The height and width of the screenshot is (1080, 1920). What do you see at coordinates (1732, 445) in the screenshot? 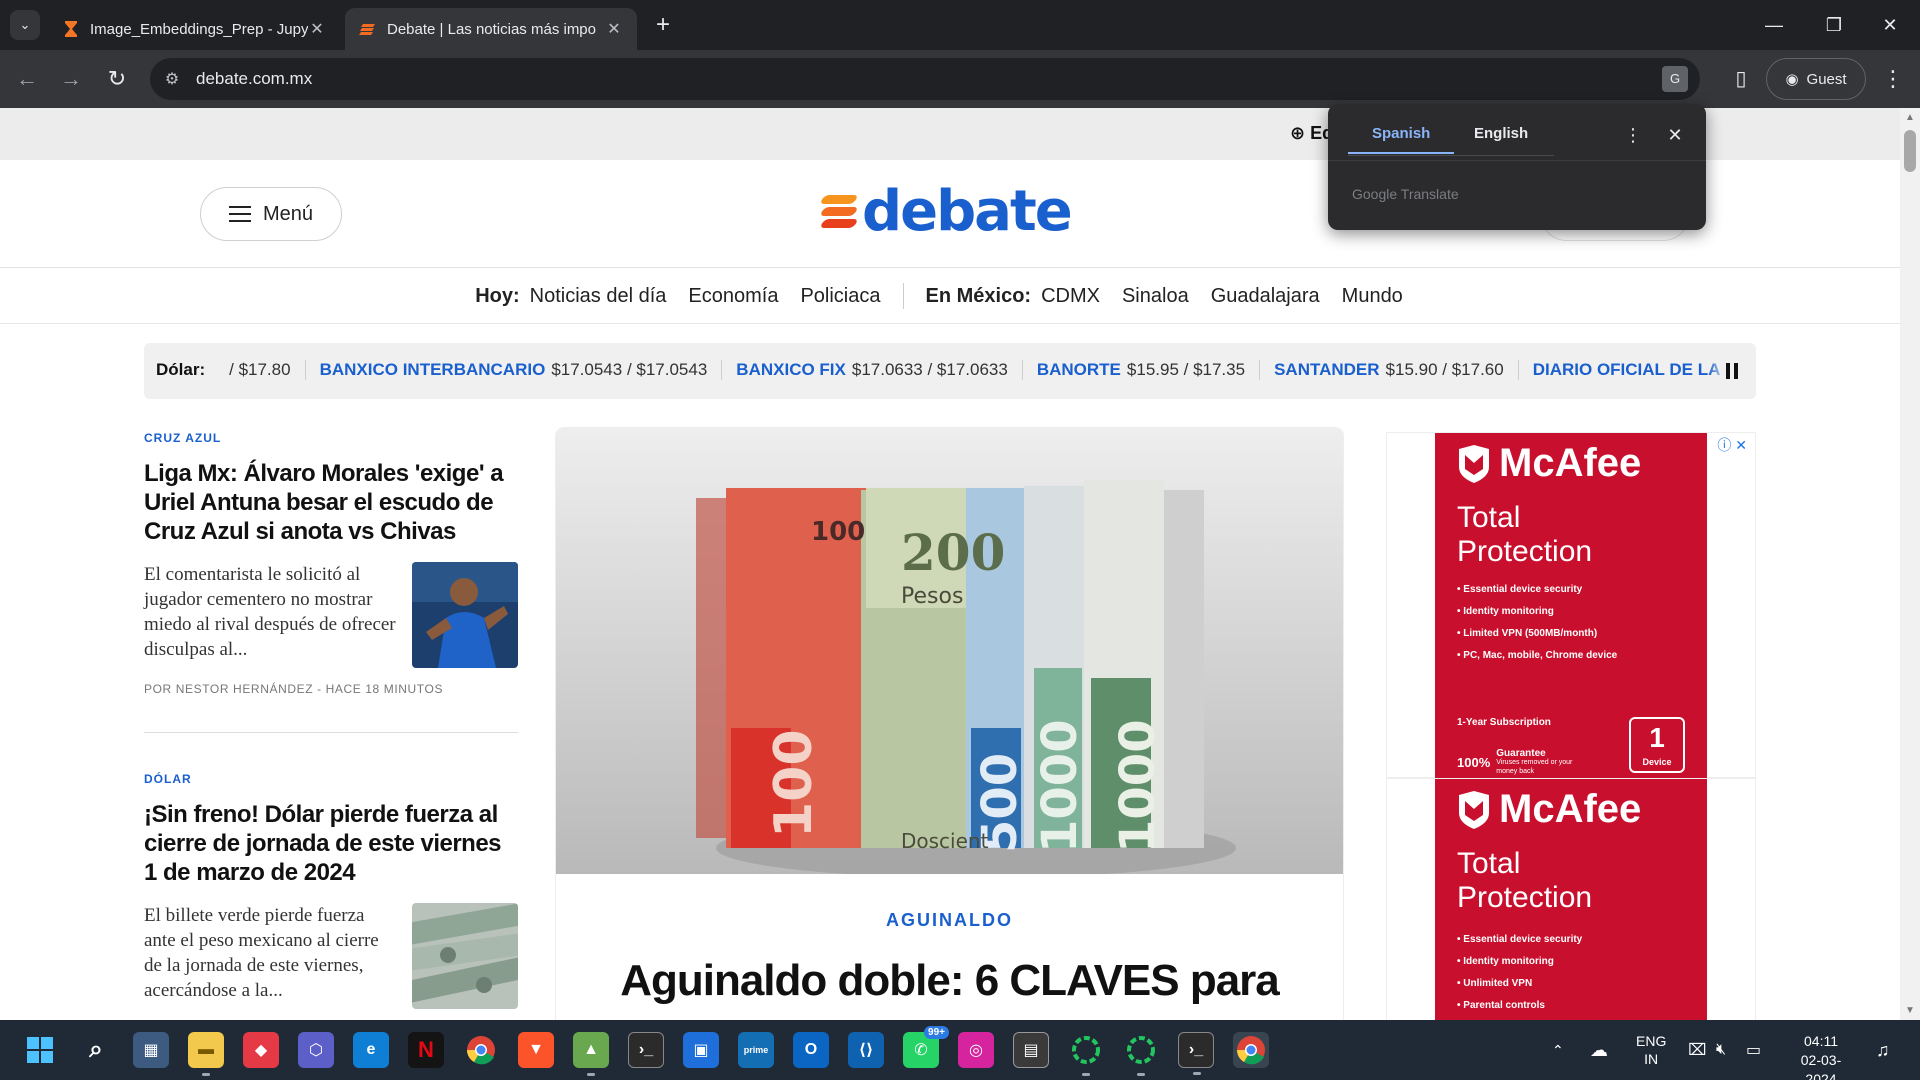
I see `ad-choices-icon: ⓘ ✕` at bounding box center [1732, 445].